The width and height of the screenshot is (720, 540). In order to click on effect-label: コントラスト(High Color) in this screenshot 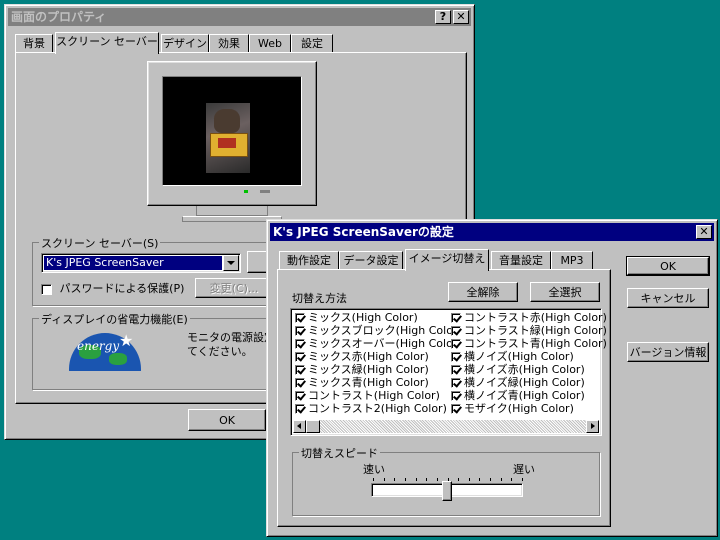, I will do `click(374, 395)`.